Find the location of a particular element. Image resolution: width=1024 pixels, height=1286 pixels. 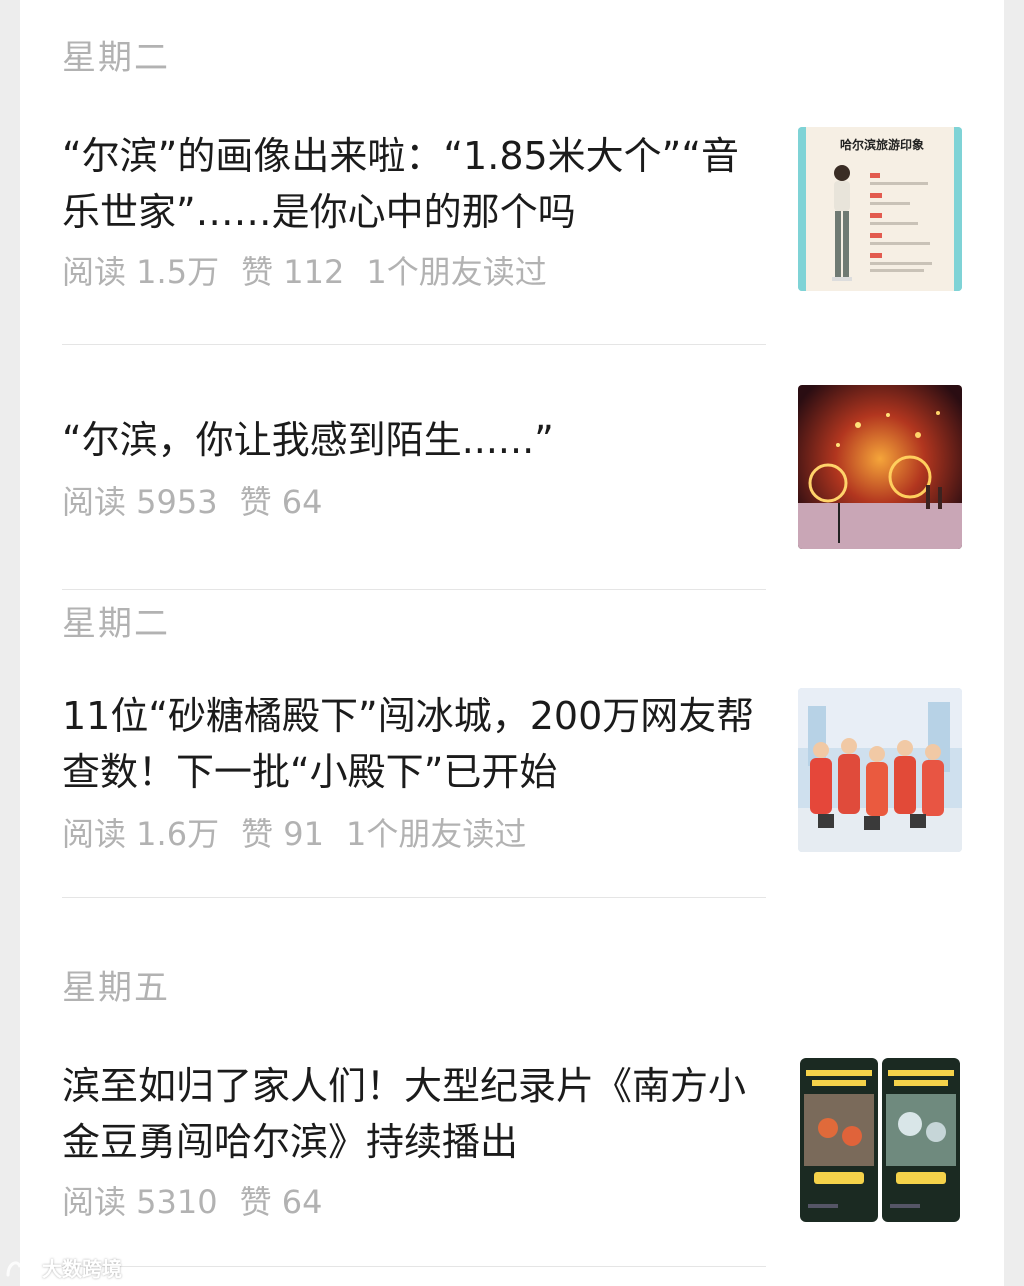

article-meta: 阅读 5953 赞 64 is located at coordinates (203, 502).